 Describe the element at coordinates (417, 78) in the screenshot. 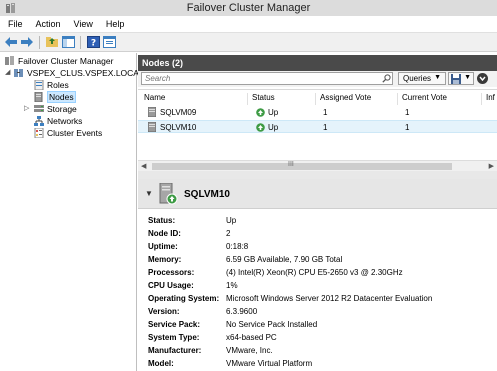

I see `queries-label: Queries` at that location.